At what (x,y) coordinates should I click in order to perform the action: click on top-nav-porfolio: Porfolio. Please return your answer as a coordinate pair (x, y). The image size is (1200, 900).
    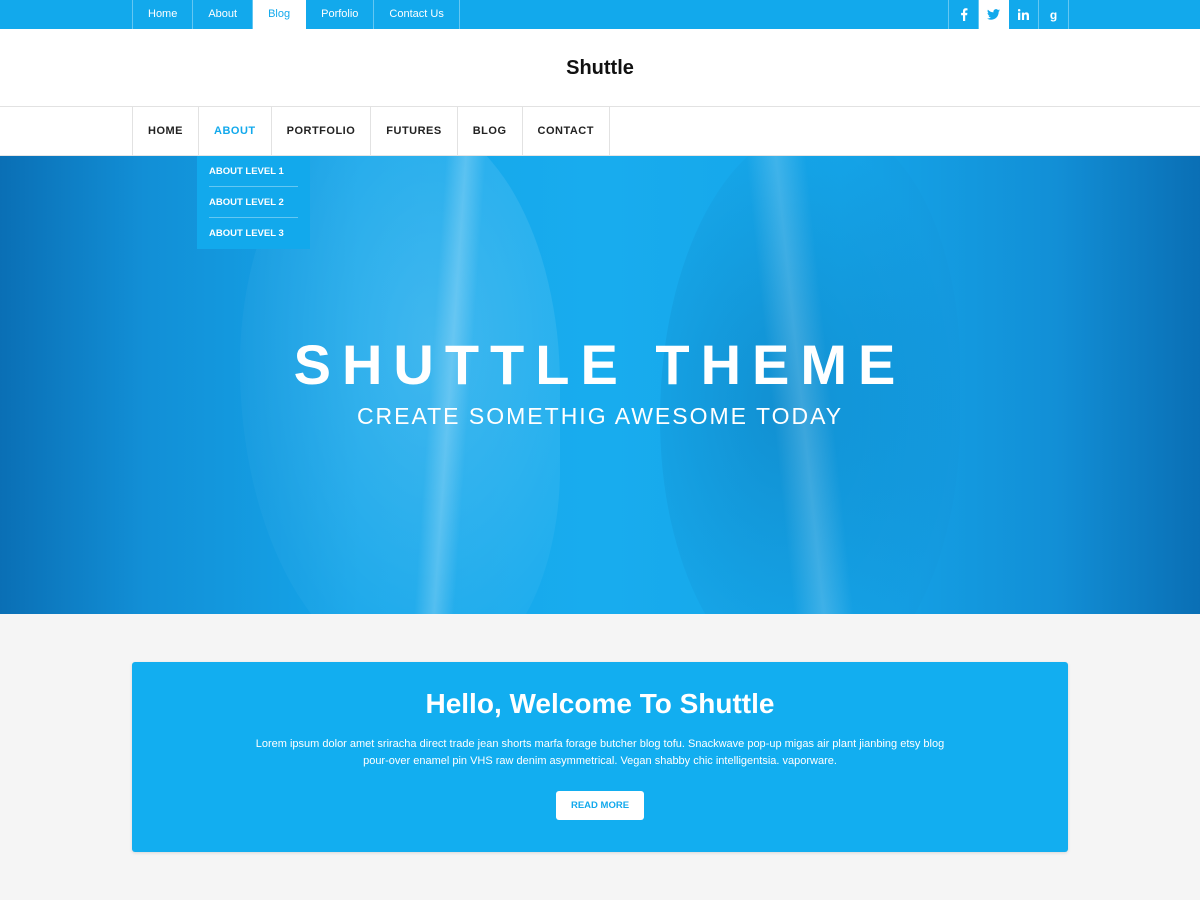
    Looking at the image, I should click on (340, 14).